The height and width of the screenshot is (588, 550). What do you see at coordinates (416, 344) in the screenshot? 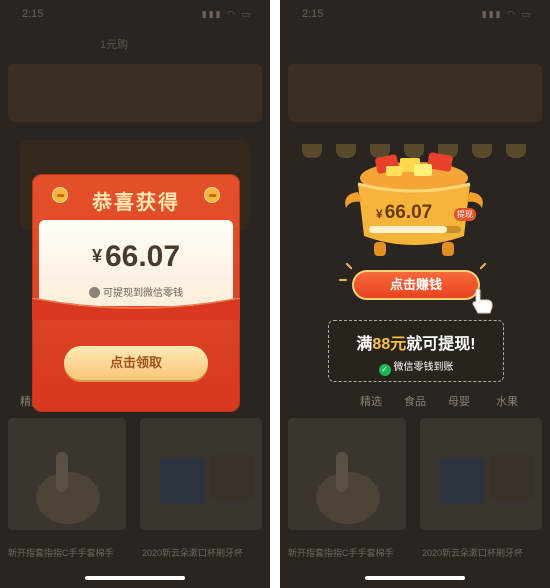
I see `withdraw-threshold-text: 满88元就可提现!` at bounding box center [416, 344].